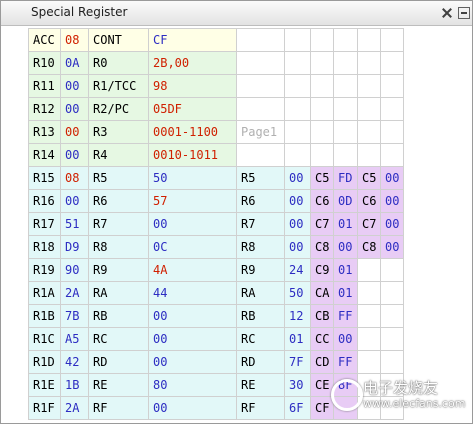 The height and width of the screenshot is (424, 473). I want to click on register-value: 44, so click(192, 293).